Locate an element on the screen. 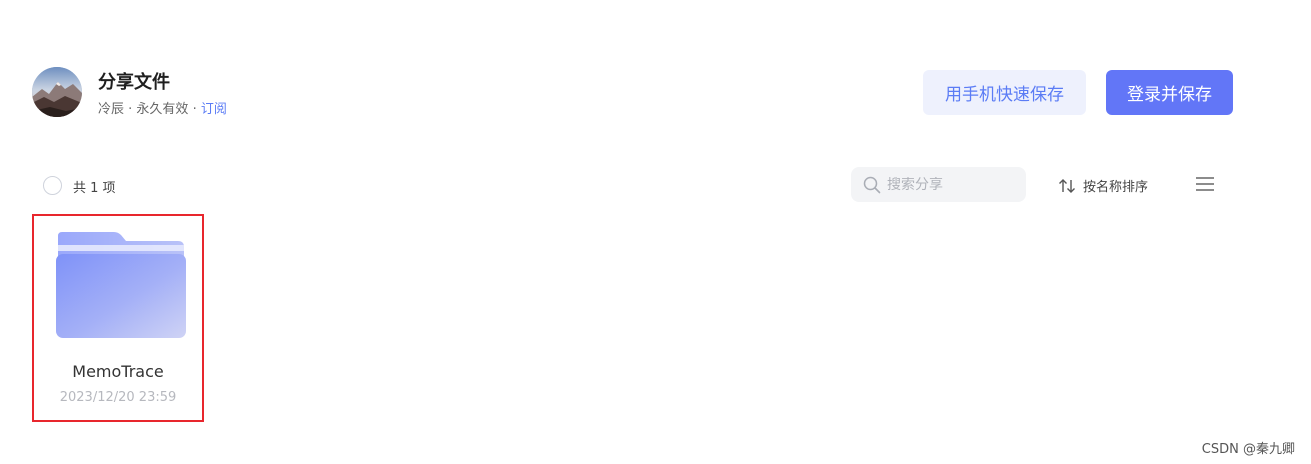 The height and width of the screenshot is (464, 1311). mobile-save-button: 用手机快速保存 is located at coordinates (1004, 92).